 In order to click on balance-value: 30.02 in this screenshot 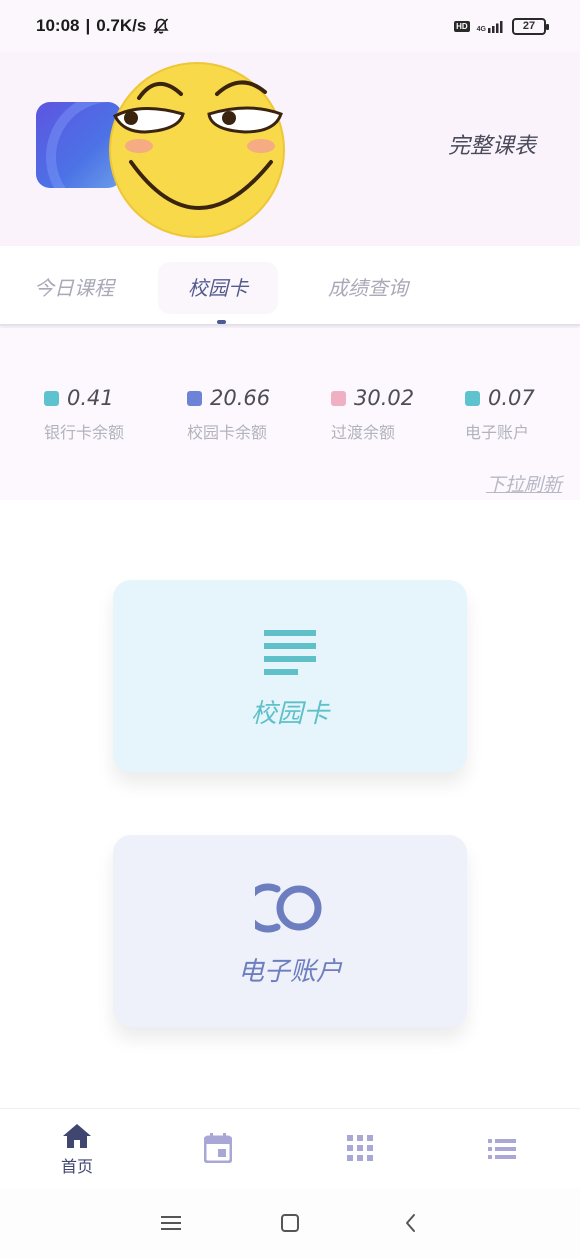, I will do `click(384, 398)`.